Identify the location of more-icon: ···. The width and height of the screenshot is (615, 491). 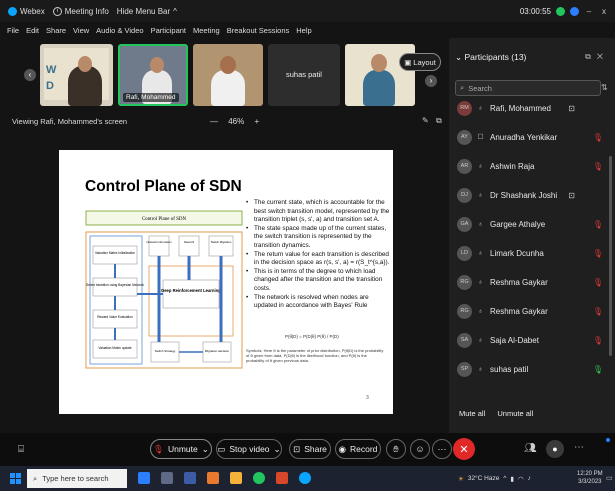
(442, 449).